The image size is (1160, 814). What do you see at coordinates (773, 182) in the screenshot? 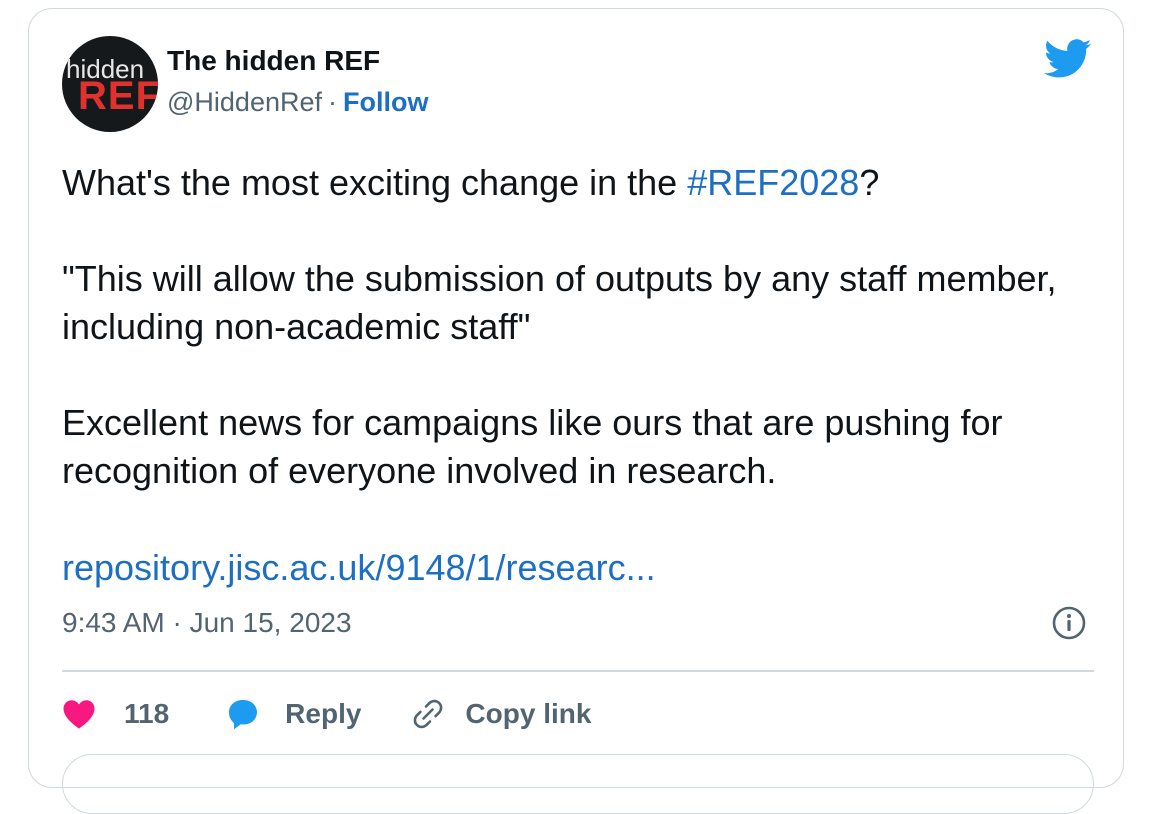
I see `hashtag-ref2028: #REF2028` at bounding box center [773, 182].